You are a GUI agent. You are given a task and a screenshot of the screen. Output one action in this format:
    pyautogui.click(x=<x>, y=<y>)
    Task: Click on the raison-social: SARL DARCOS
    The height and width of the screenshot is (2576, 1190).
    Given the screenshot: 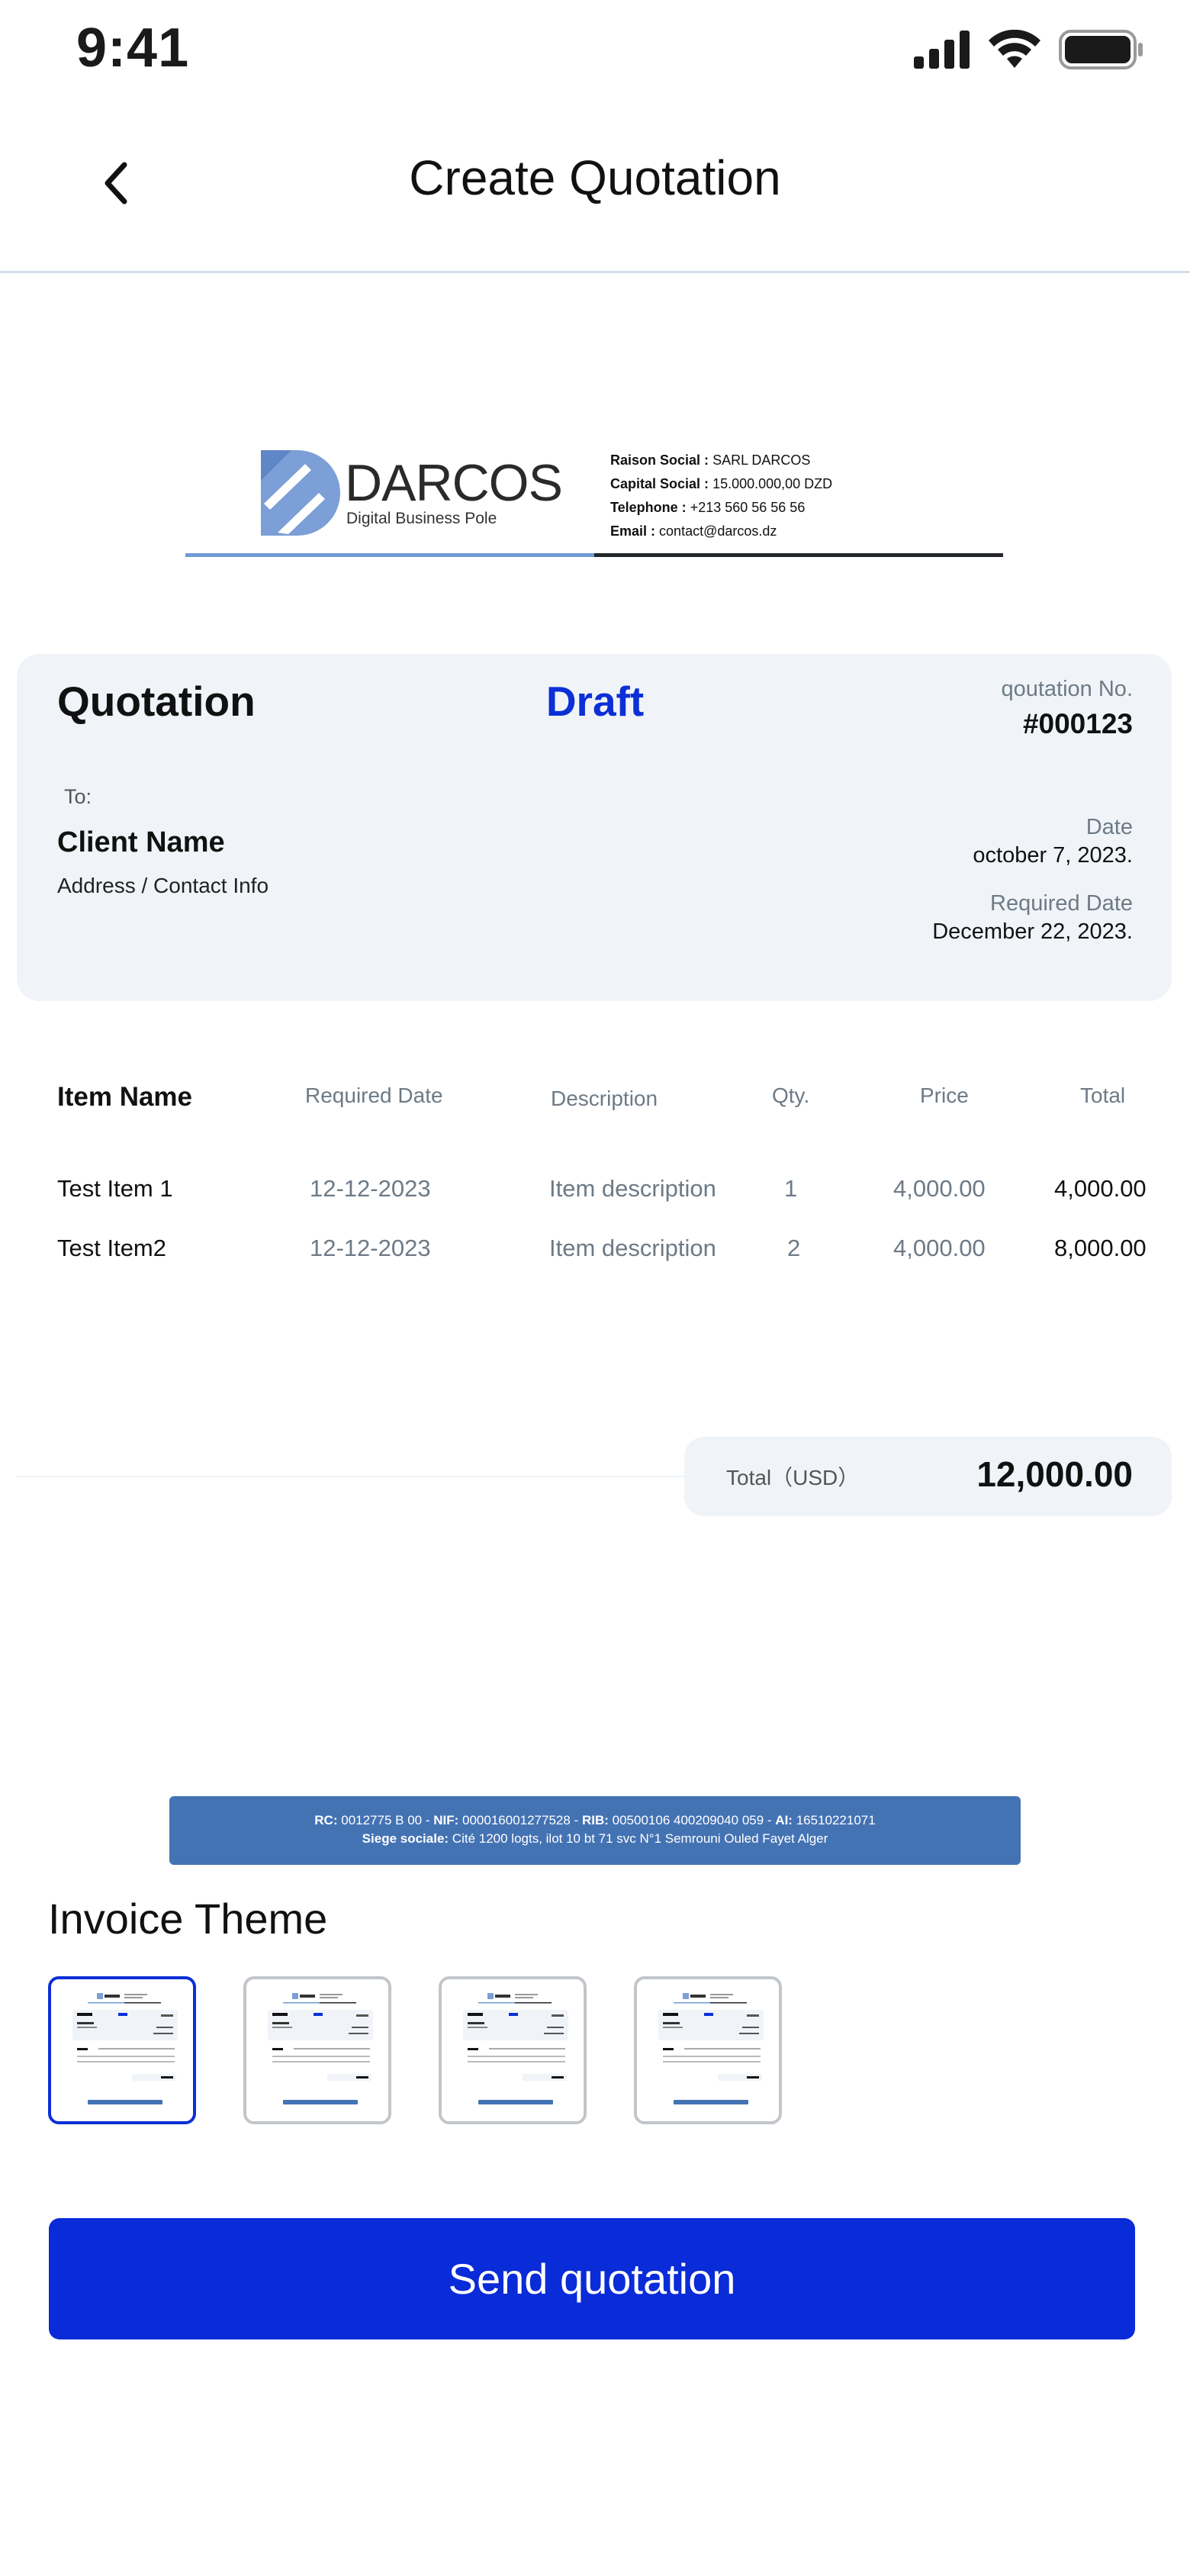 What is the action you would take?
    pyautogui.click(x=761, y=460)
    